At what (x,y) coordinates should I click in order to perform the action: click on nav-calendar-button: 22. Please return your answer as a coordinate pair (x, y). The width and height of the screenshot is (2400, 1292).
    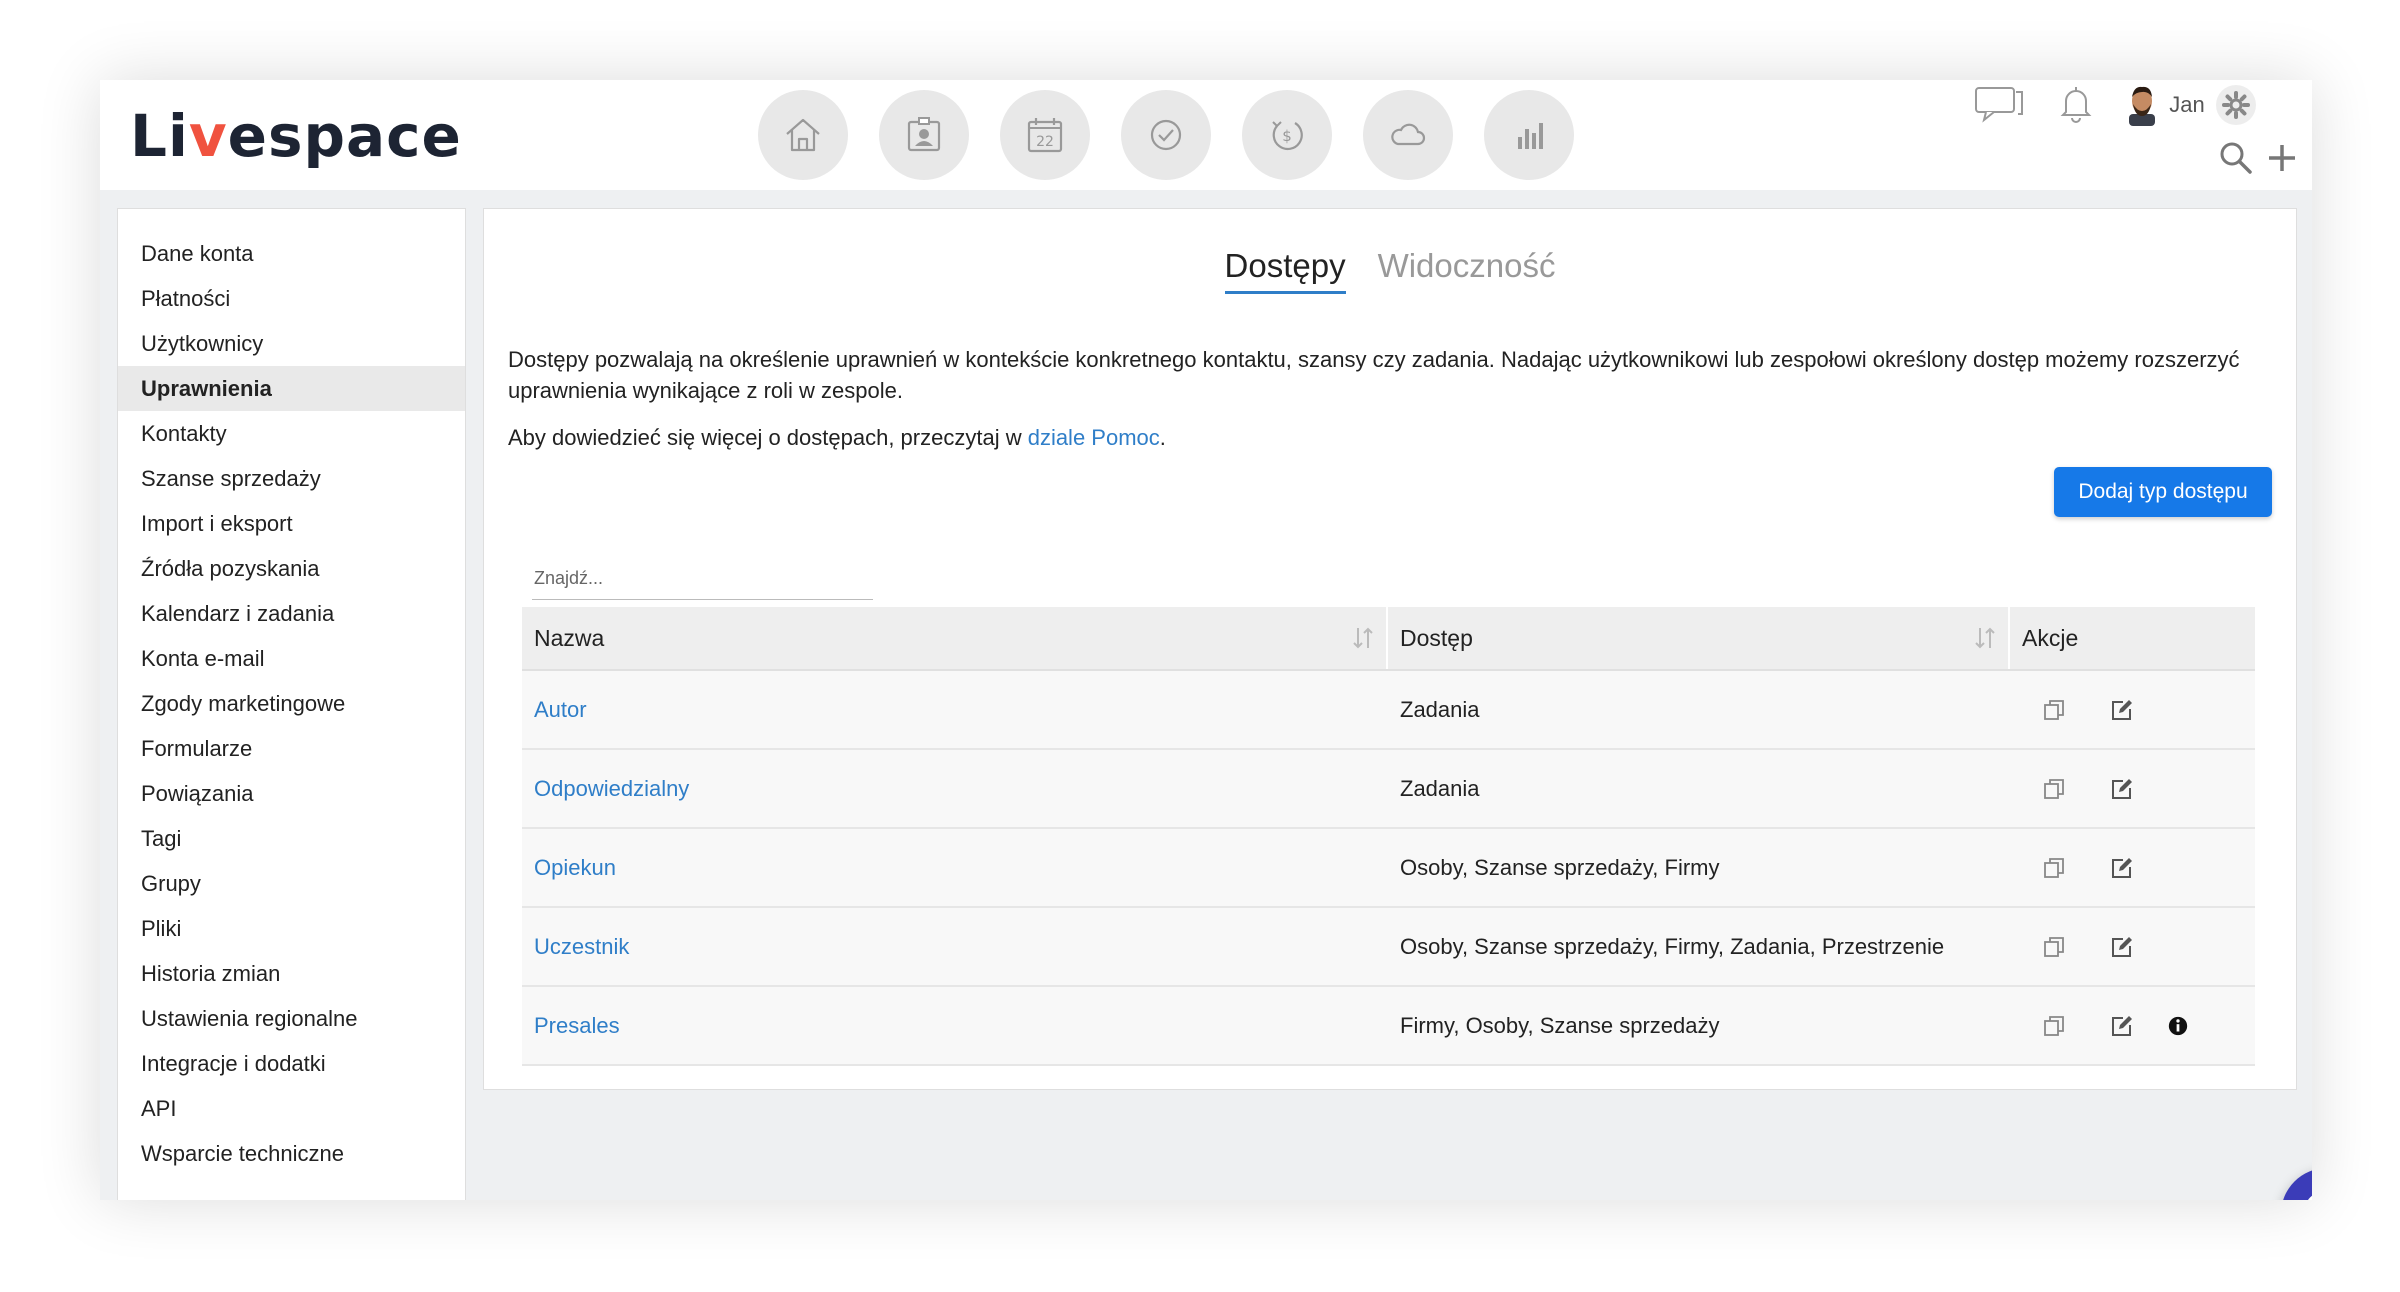
    Looking at the image, I should click on (1045, 135).